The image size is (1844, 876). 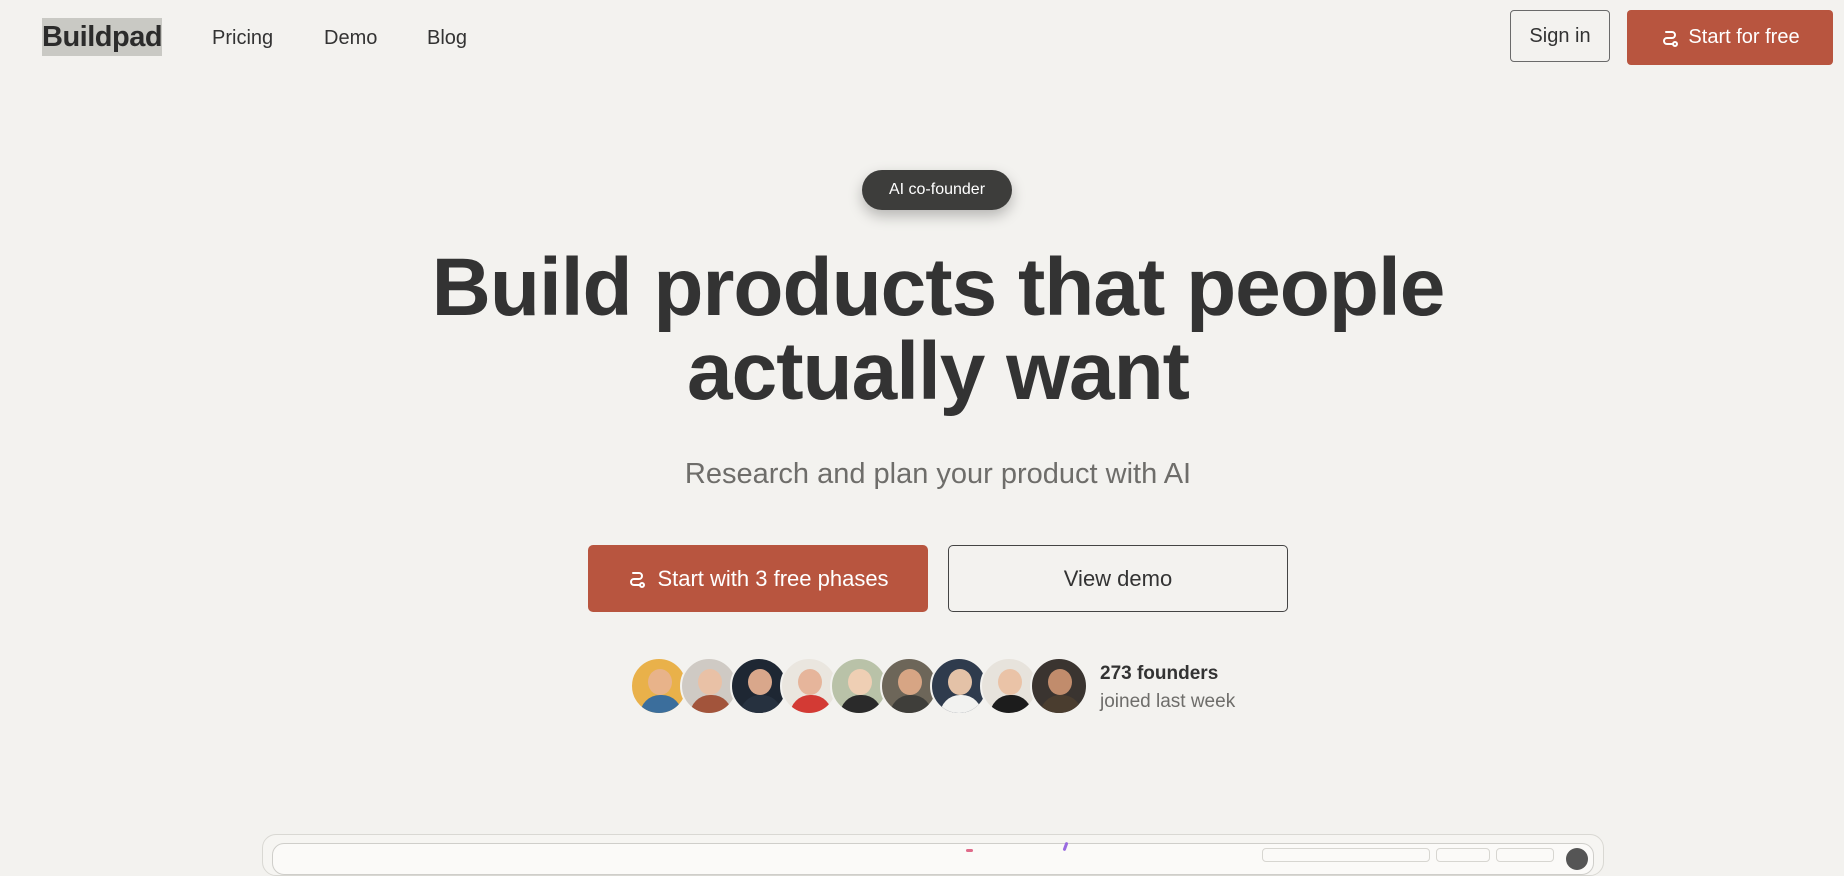 I want to click on preview-decoration, so click(x=969, y=850).